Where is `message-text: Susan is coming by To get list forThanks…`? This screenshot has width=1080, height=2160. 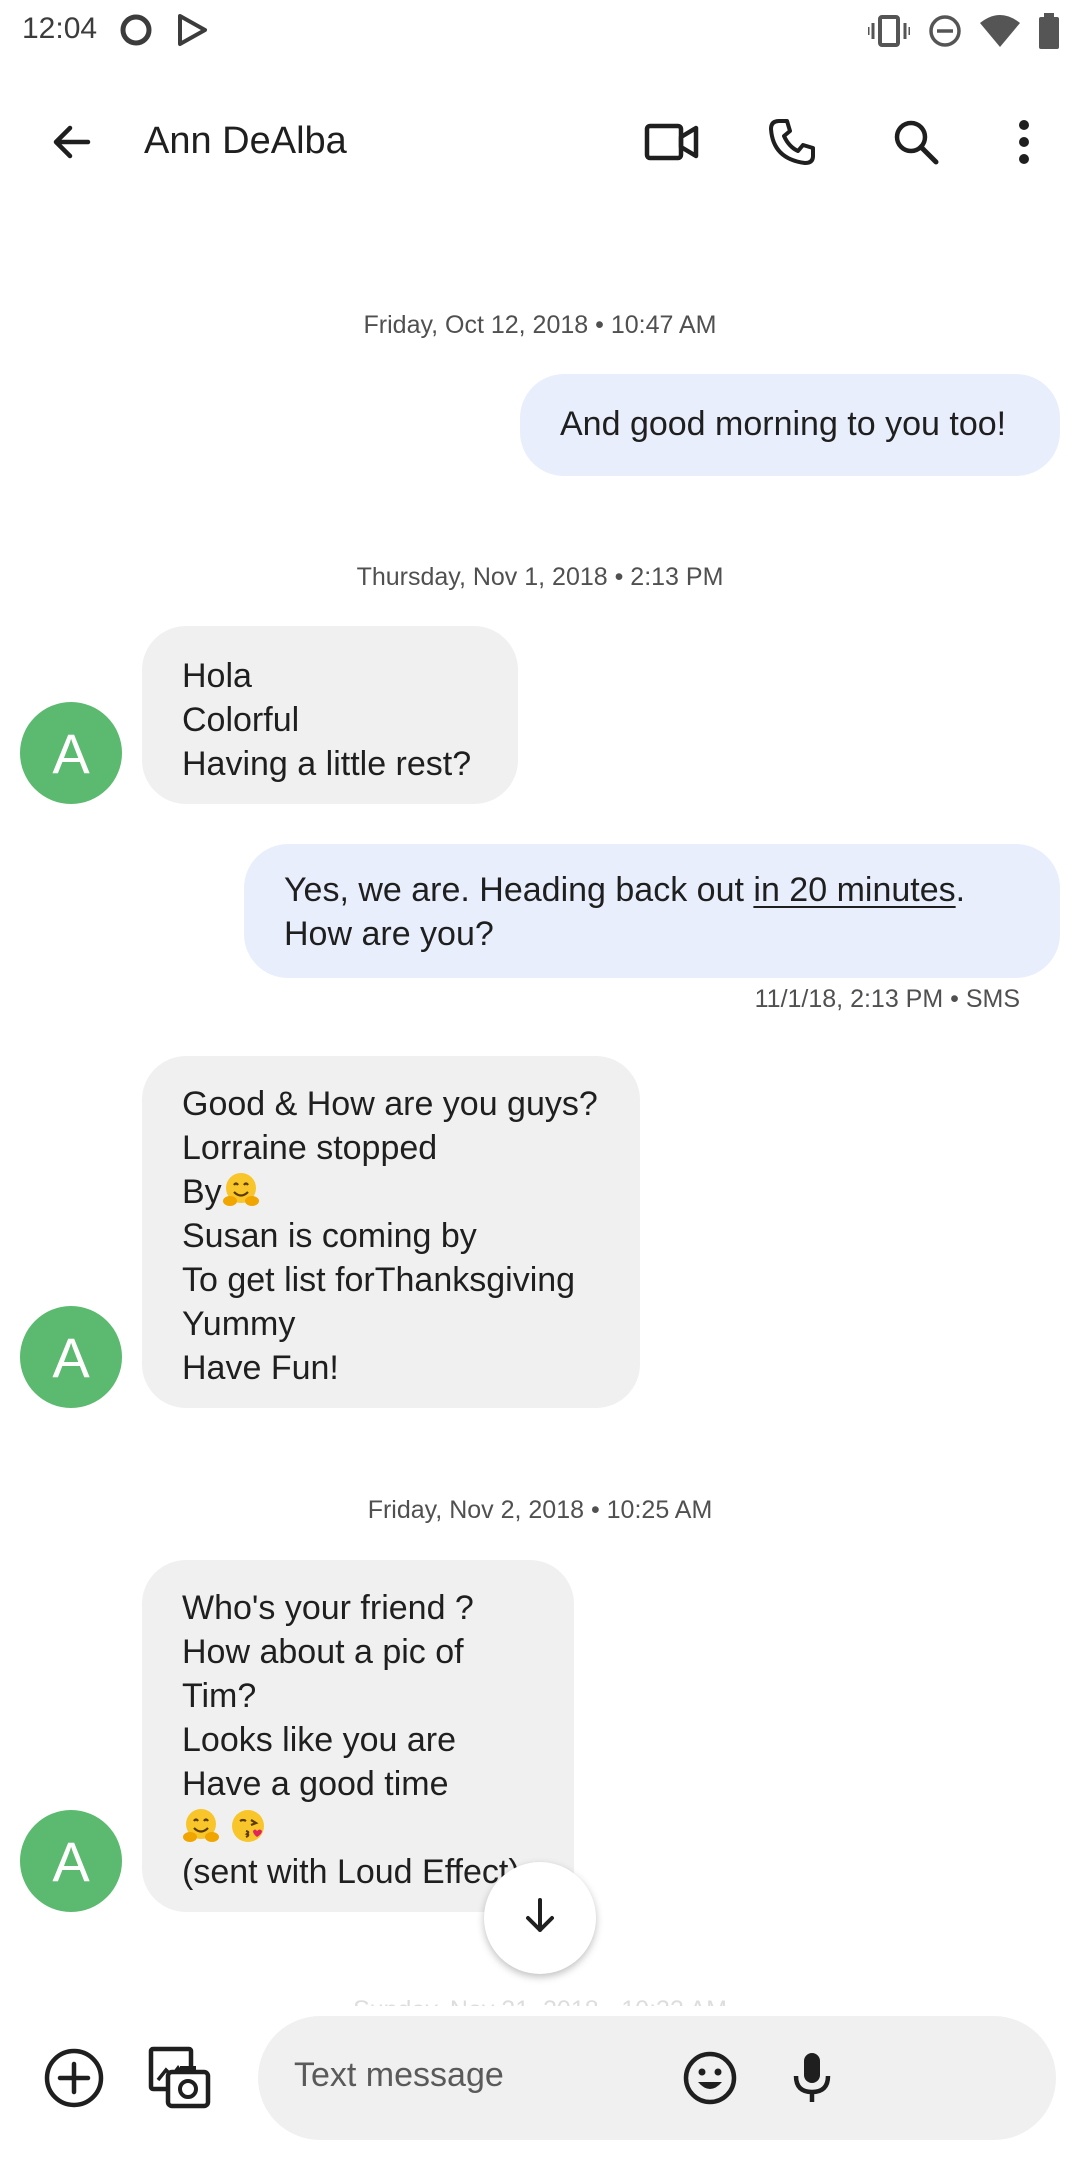
message-text: Susan is coming by To get list forThanks… is located at coordinates (379, 1302).